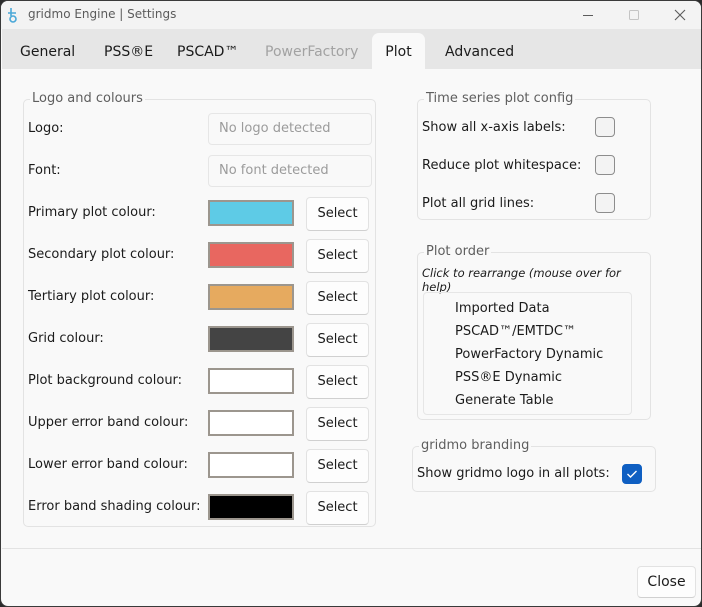 The height and width of the screenshot is (607, 702). I want to click on tab-powerfactory: PowerFactory, so click(311, 51).